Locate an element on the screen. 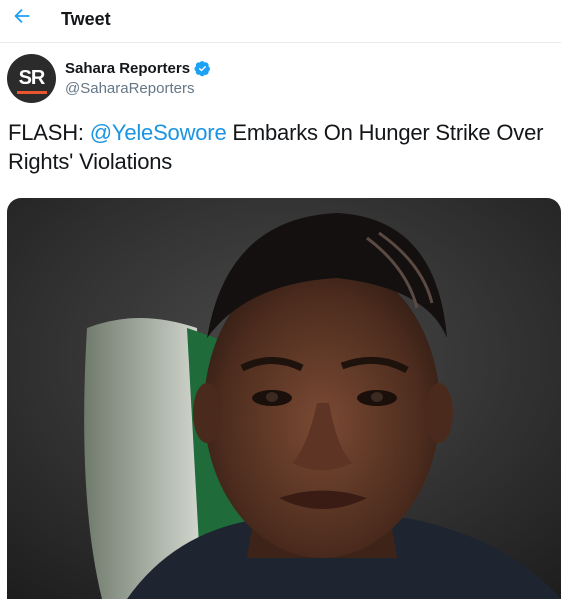  author-display-name: Sahara Reporters is located at coordinates (127, 68).